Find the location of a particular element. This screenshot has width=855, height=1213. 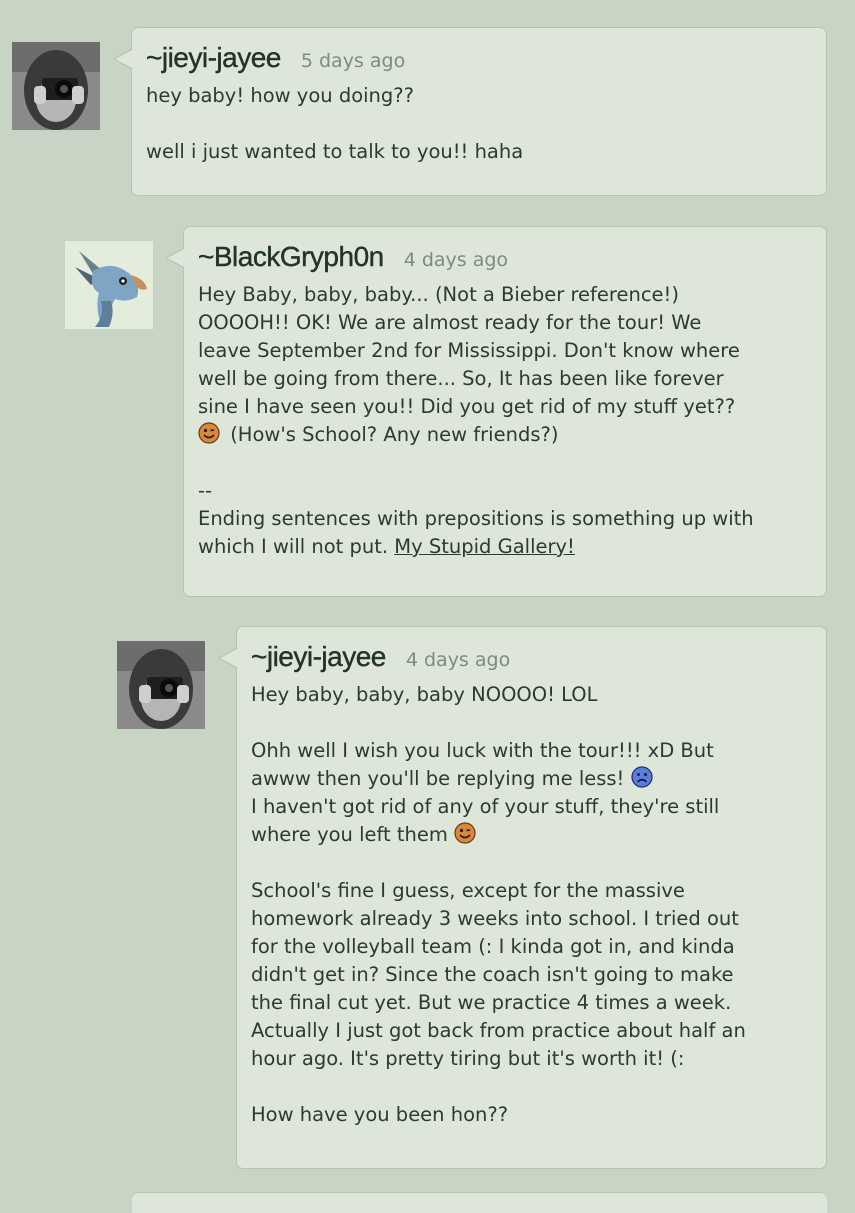

sad-smiley-icon is located at coordinates (641, 777).